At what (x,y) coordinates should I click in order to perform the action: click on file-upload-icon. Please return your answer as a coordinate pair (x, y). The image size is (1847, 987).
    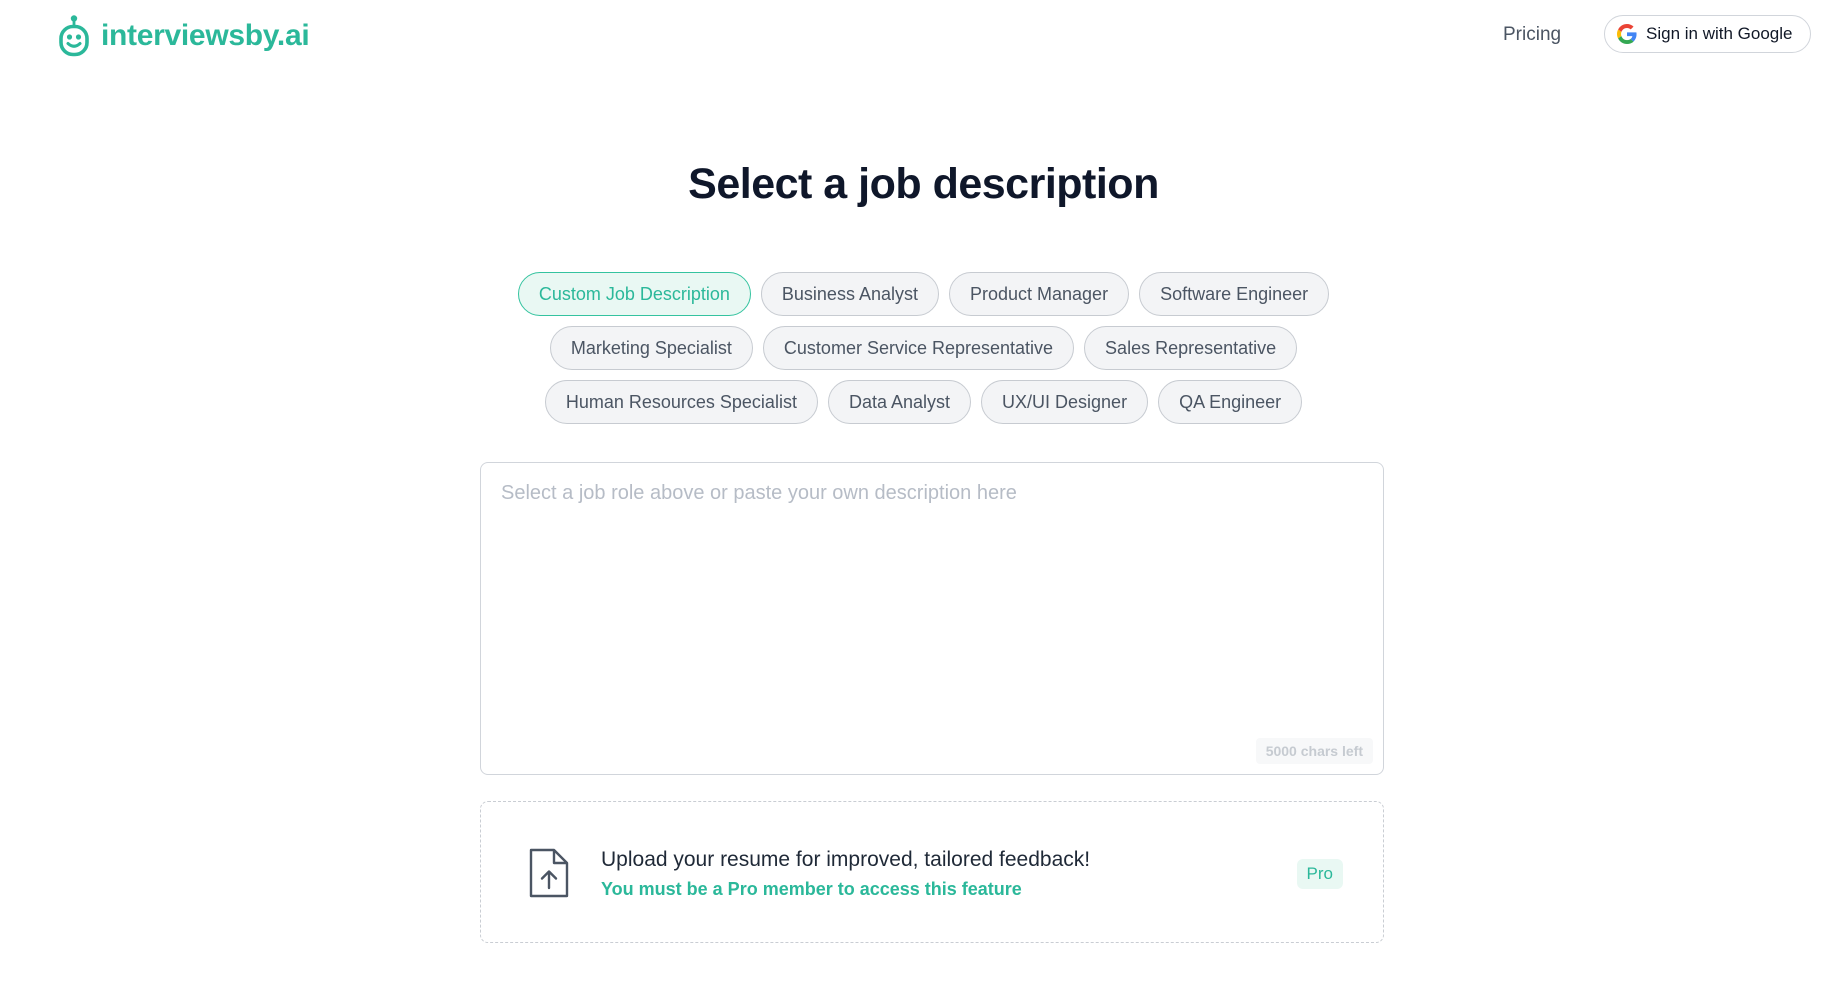
    Looking at the image, I should click on (549, 873).